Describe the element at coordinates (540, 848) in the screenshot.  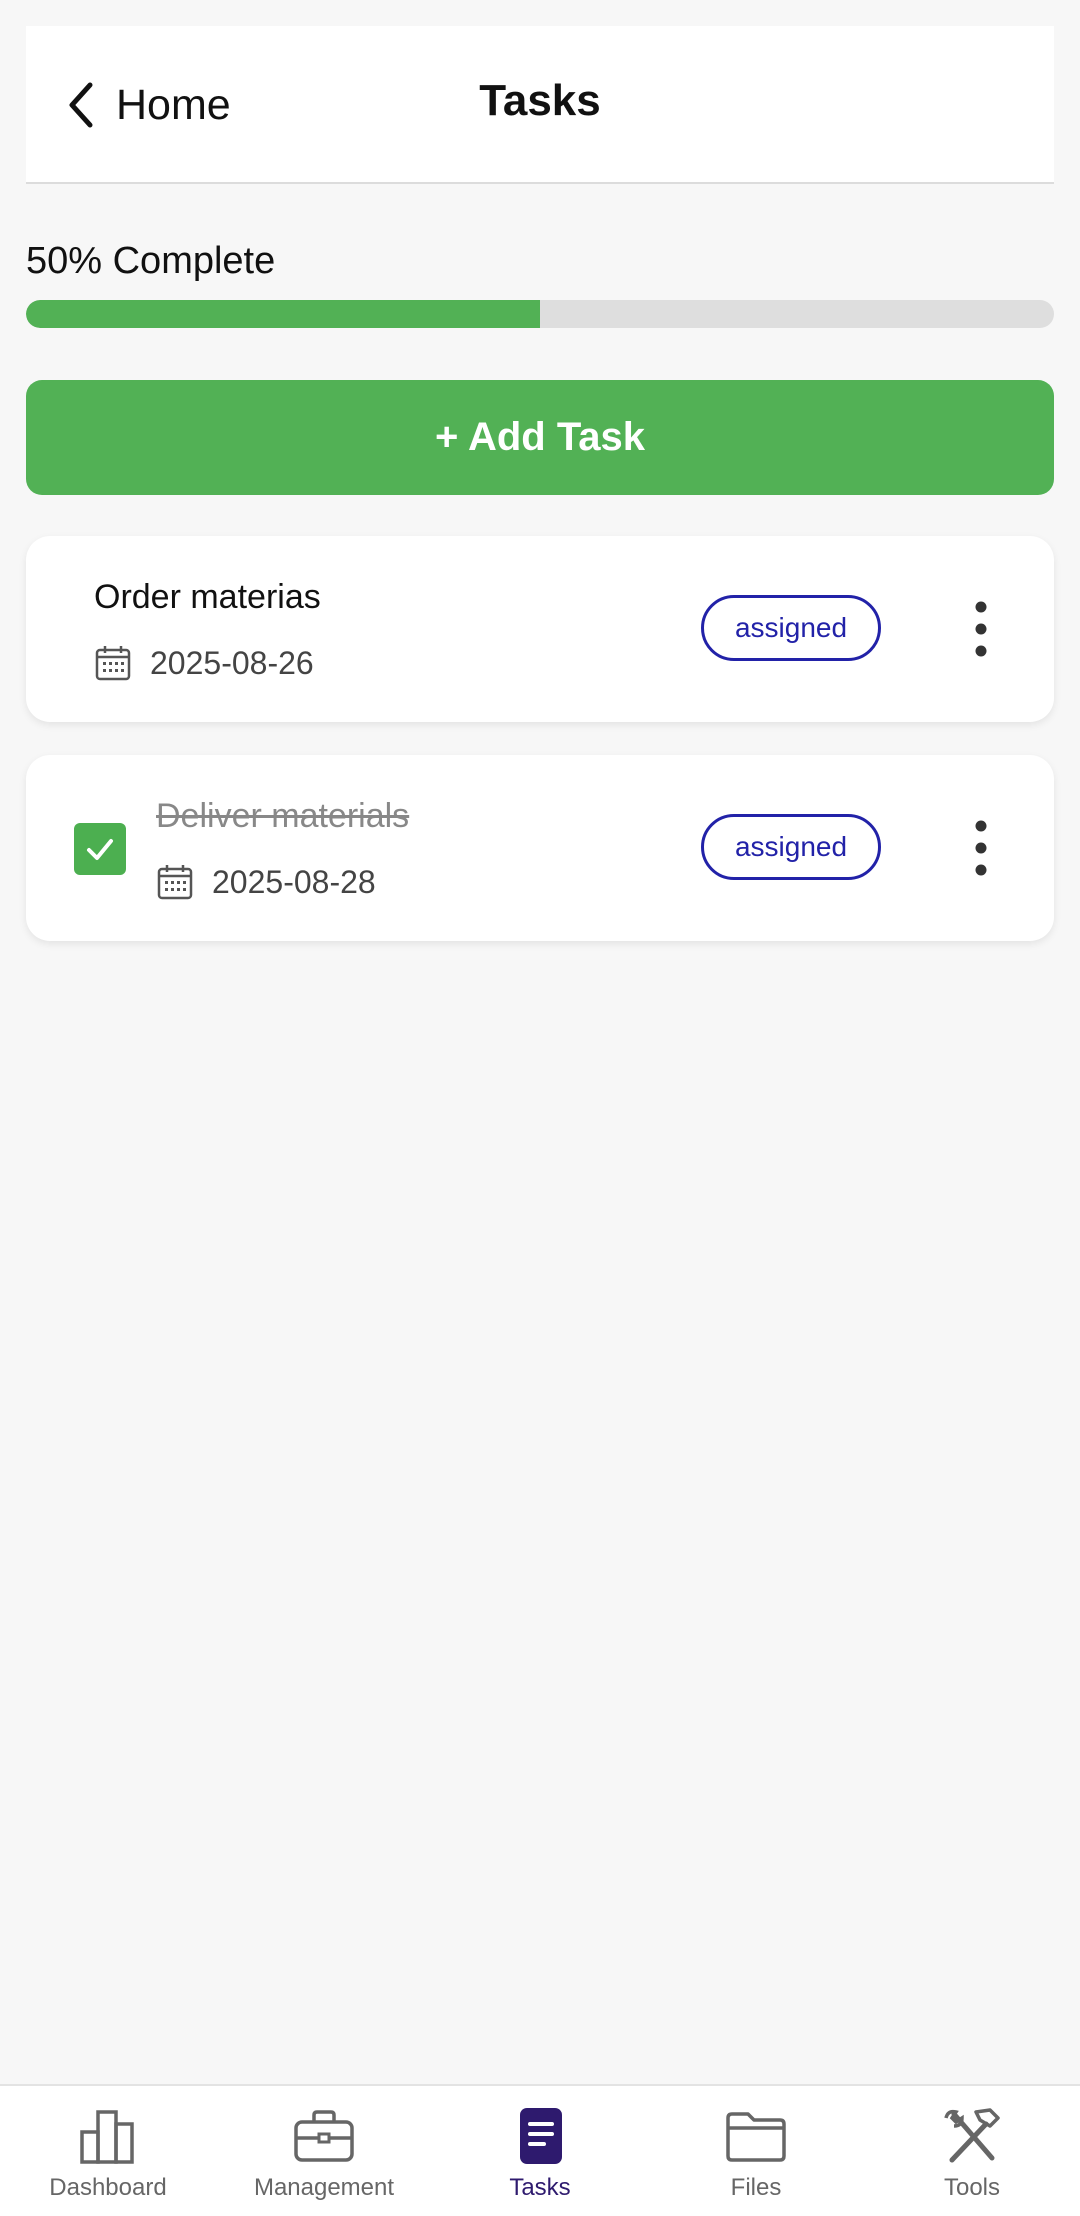
I see `task-card: Deliver materials 2025-08-28 assigned` at that location.